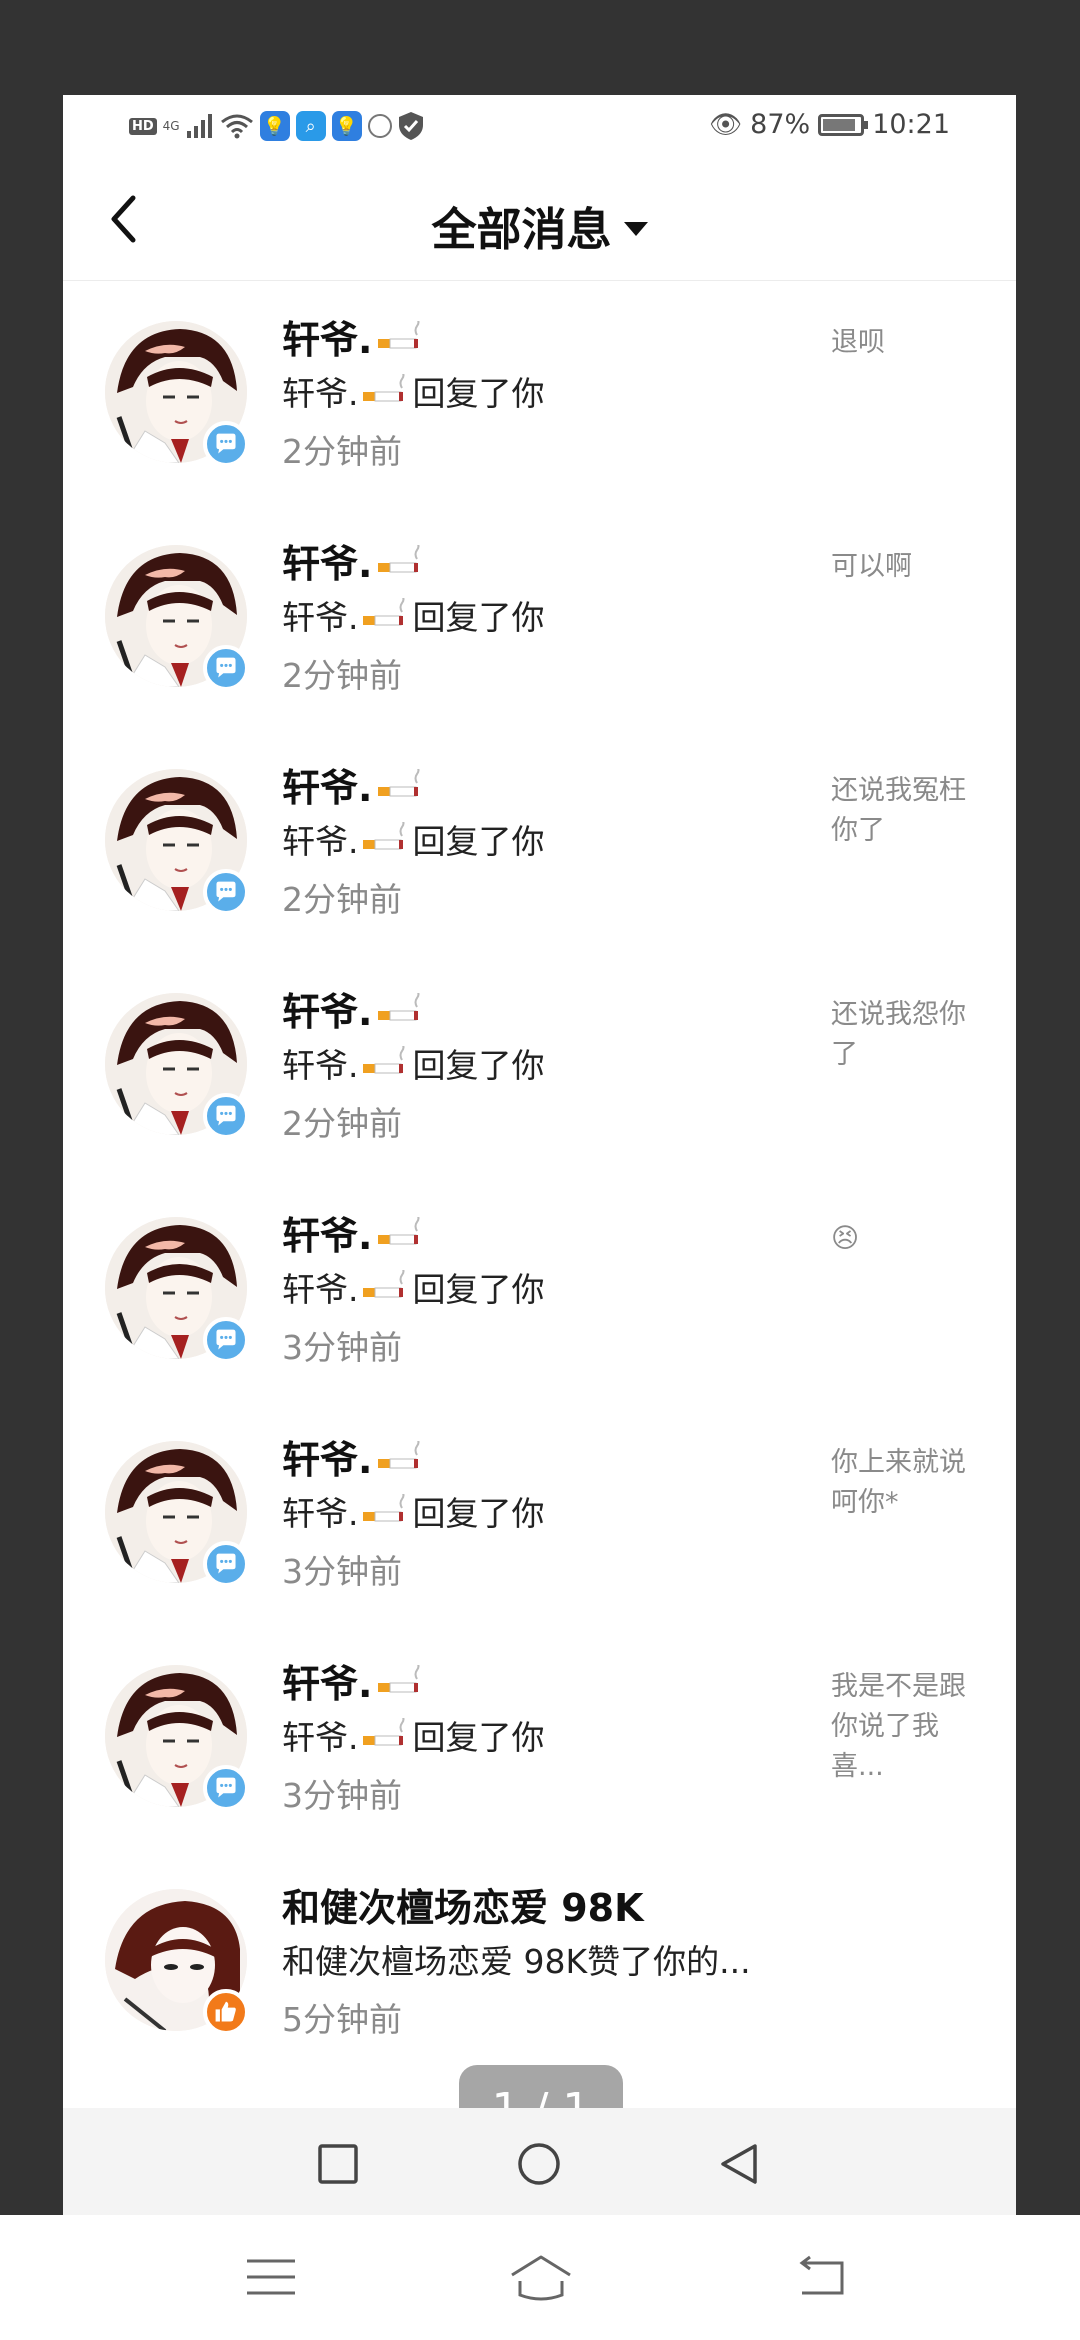  I want to click on message-preview: 你上来就说呵你*, so click(898, 1482).